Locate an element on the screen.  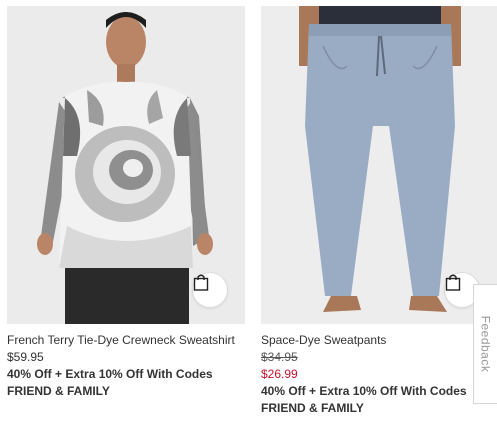
sale-price: $26.99 is located at coordinates (279, 374).